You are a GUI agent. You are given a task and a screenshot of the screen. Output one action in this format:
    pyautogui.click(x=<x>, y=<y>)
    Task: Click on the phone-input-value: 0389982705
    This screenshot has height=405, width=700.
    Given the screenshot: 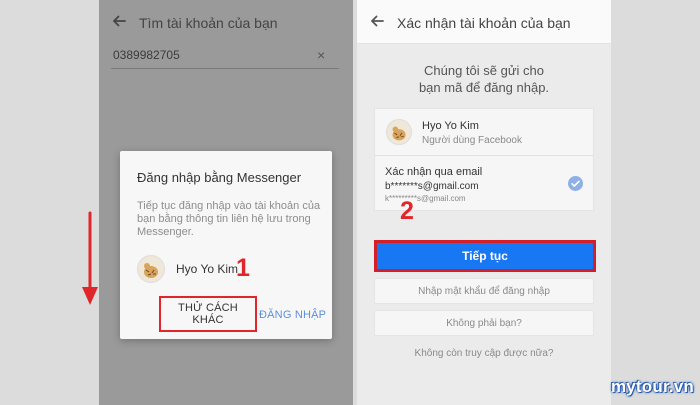 What is the action you would take?
    pyautogui.click(x=146, y=55)
    